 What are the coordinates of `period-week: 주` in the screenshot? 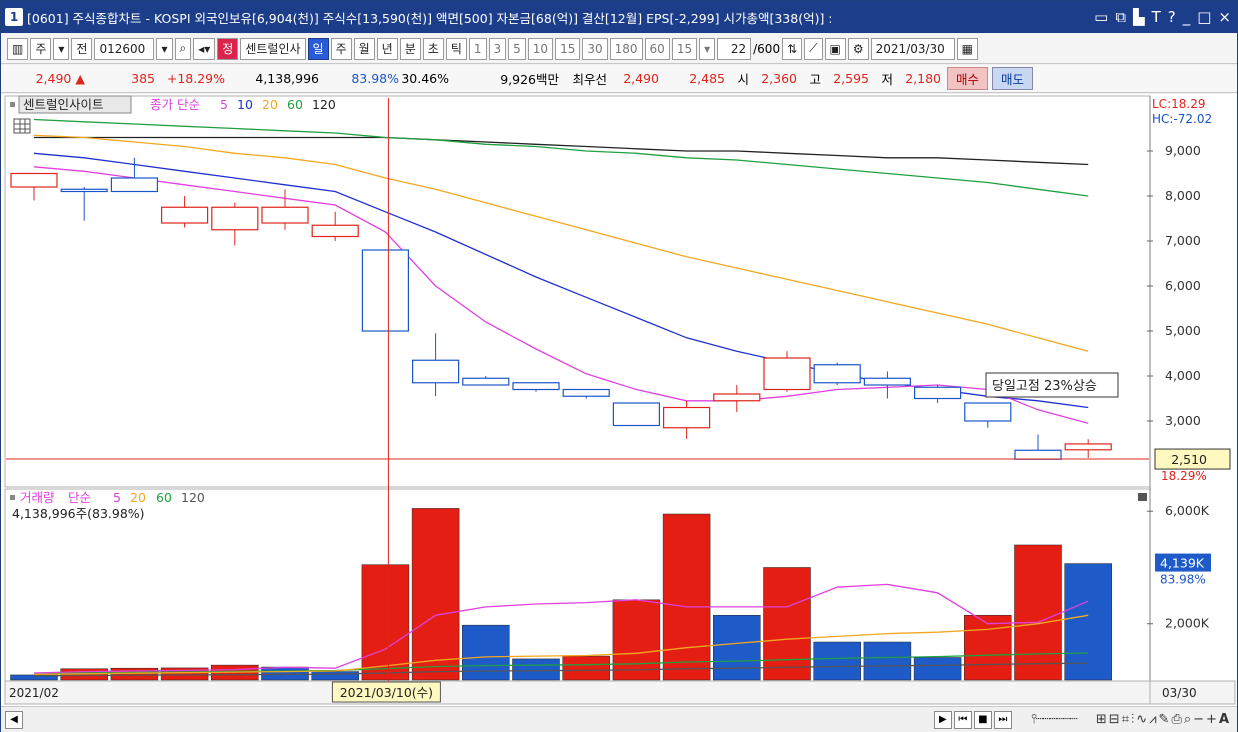 It's located at (341, 48).